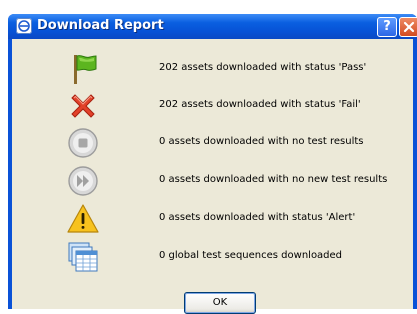 The image size is (417, 314). What do you see at coordinates (212, 26) in the screenshot?
I see `title-bar: Download Report ?` at bounding box center [212, 26].